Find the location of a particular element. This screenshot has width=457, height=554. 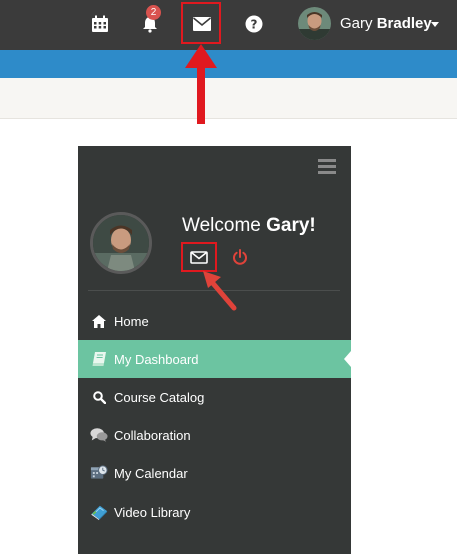

top-nav-bar: 2 ? Gary Bradley is located at coordinates (228, 25).